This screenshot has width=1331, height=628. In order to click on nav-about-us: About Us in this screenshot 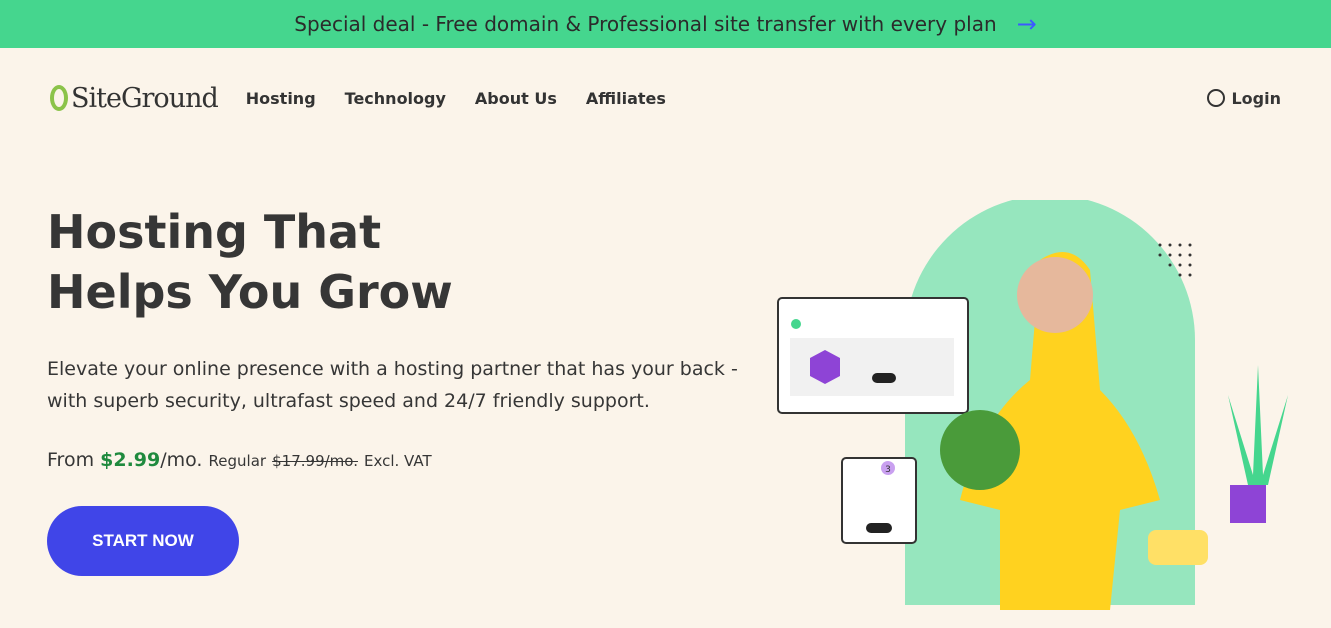, I will do `click(516, 98)`.